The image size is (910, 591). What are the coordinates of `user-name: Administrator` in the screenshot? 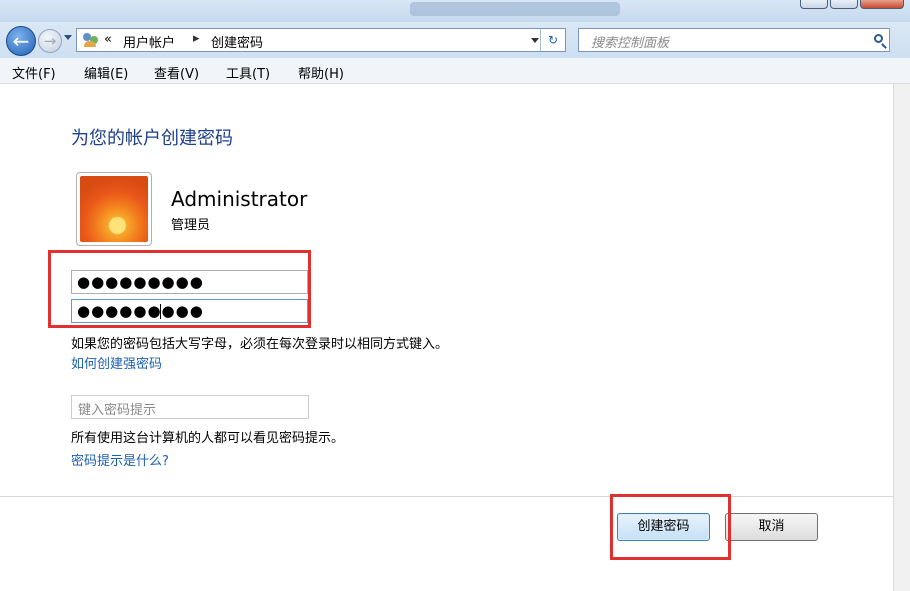 It's located at (239, 199).